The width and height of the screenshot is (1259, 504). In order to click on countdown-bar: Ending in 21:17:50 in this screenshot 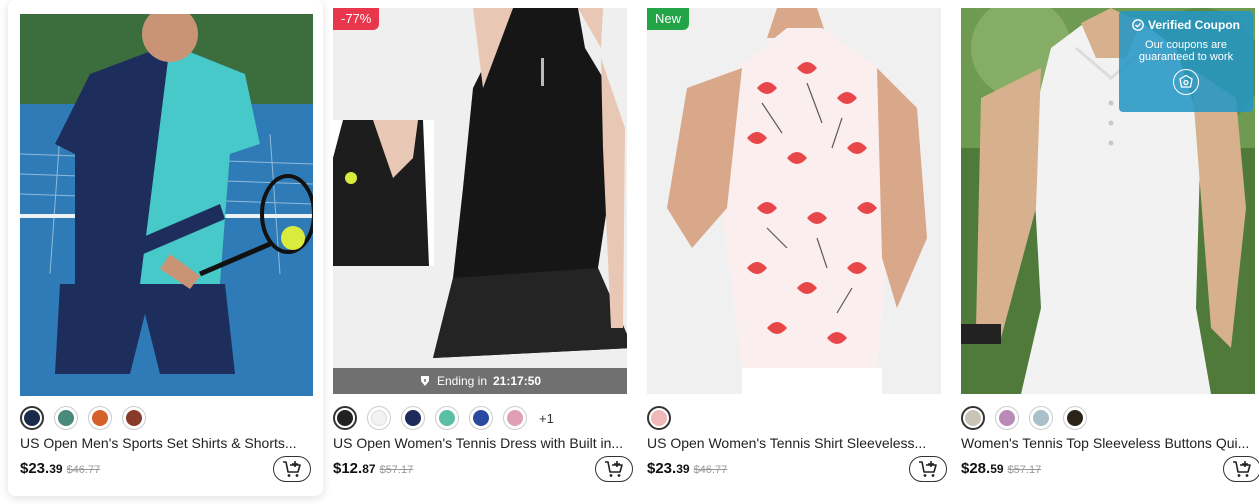, I will do `click(480, 381)`.